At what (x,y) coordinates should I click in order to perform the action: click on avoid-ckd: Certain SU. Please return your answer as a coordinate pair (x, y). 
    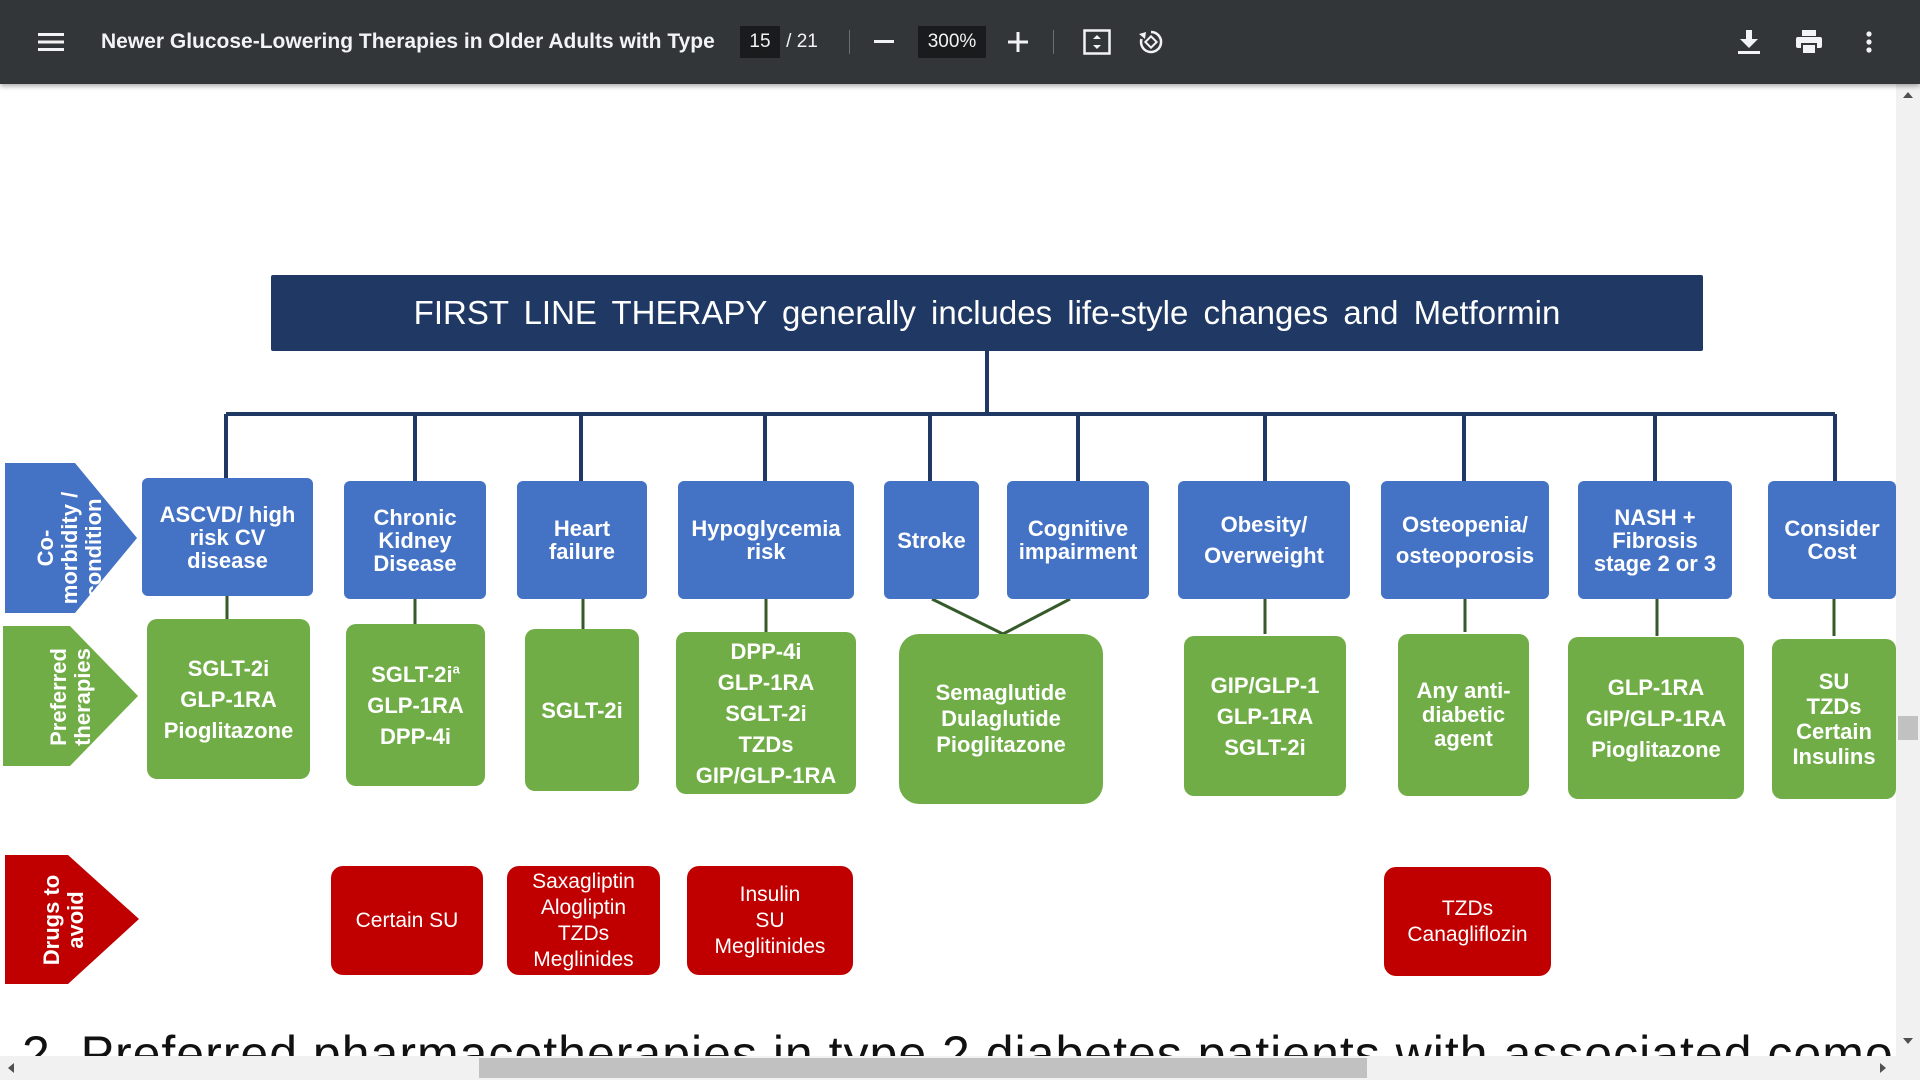
    Looking at the image, I should click on (407, 920).